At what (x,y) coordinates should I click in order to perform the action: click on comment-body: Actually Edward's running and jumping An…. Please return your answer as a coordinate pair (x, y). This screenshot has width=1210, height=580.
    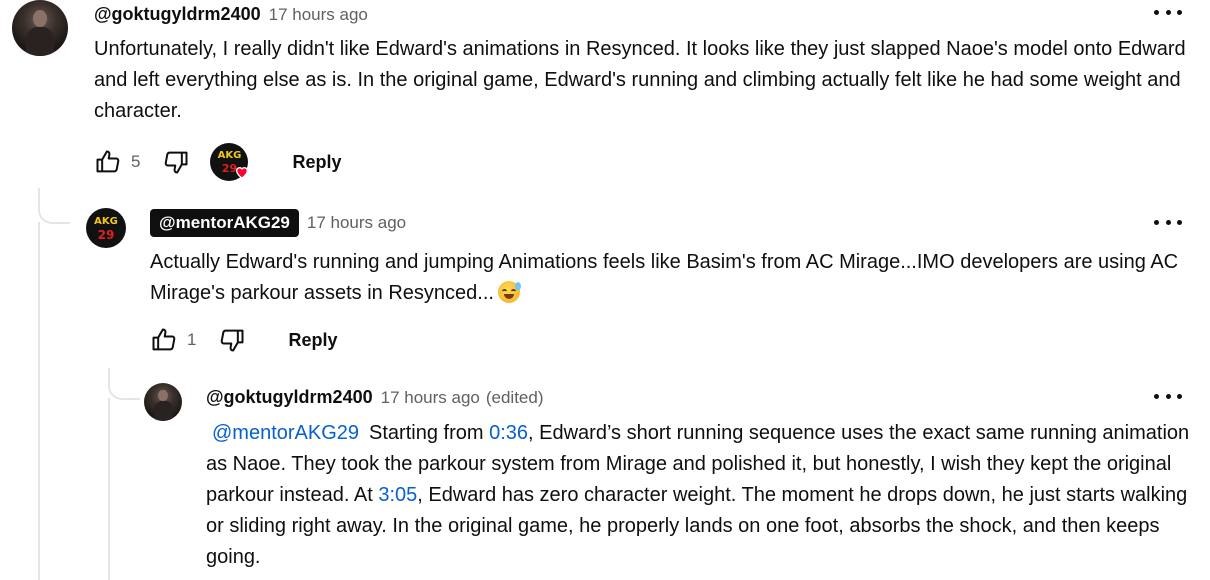
    Looking at the image, I should click on (664, 277).